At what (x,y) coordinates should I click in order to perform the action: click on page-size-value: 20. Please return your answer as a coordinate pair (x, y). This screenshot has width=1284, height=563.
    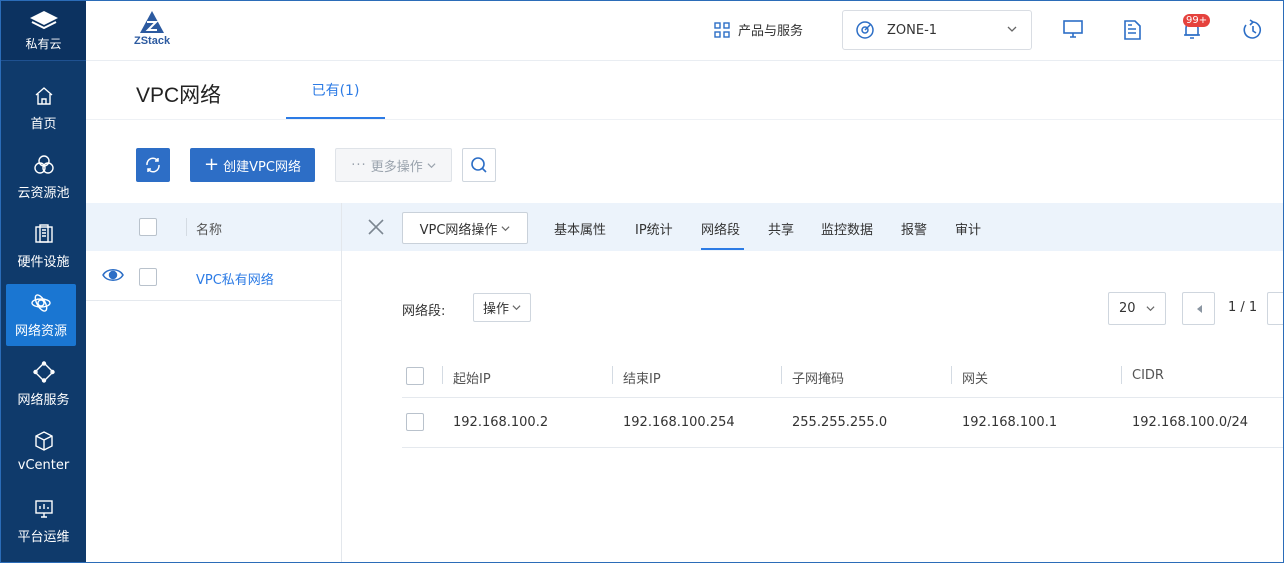
    Looking at the image, I should click on (1127, 308).